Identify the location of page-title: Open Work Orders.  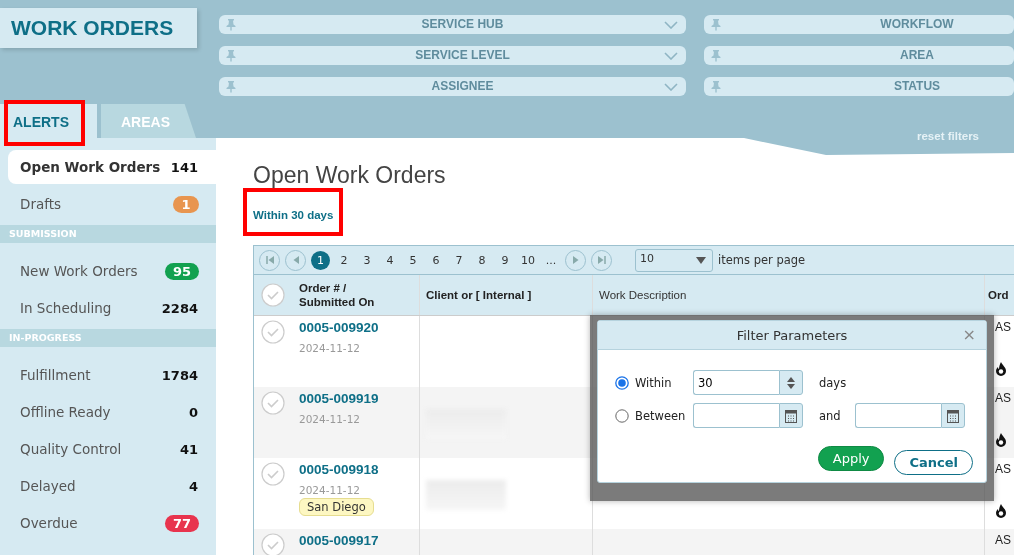
(350, 176).